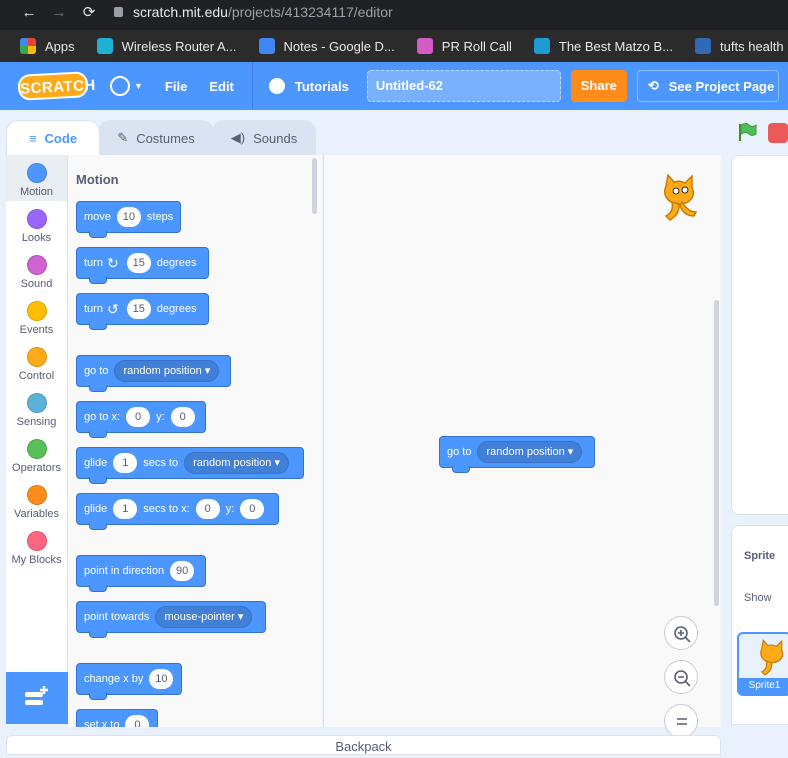 This screenshot has width=788, height=758. What do you see at coordinates (117, 617) in the screenshot?
I see `block-text: point towards` at bounding box center [117, 617].